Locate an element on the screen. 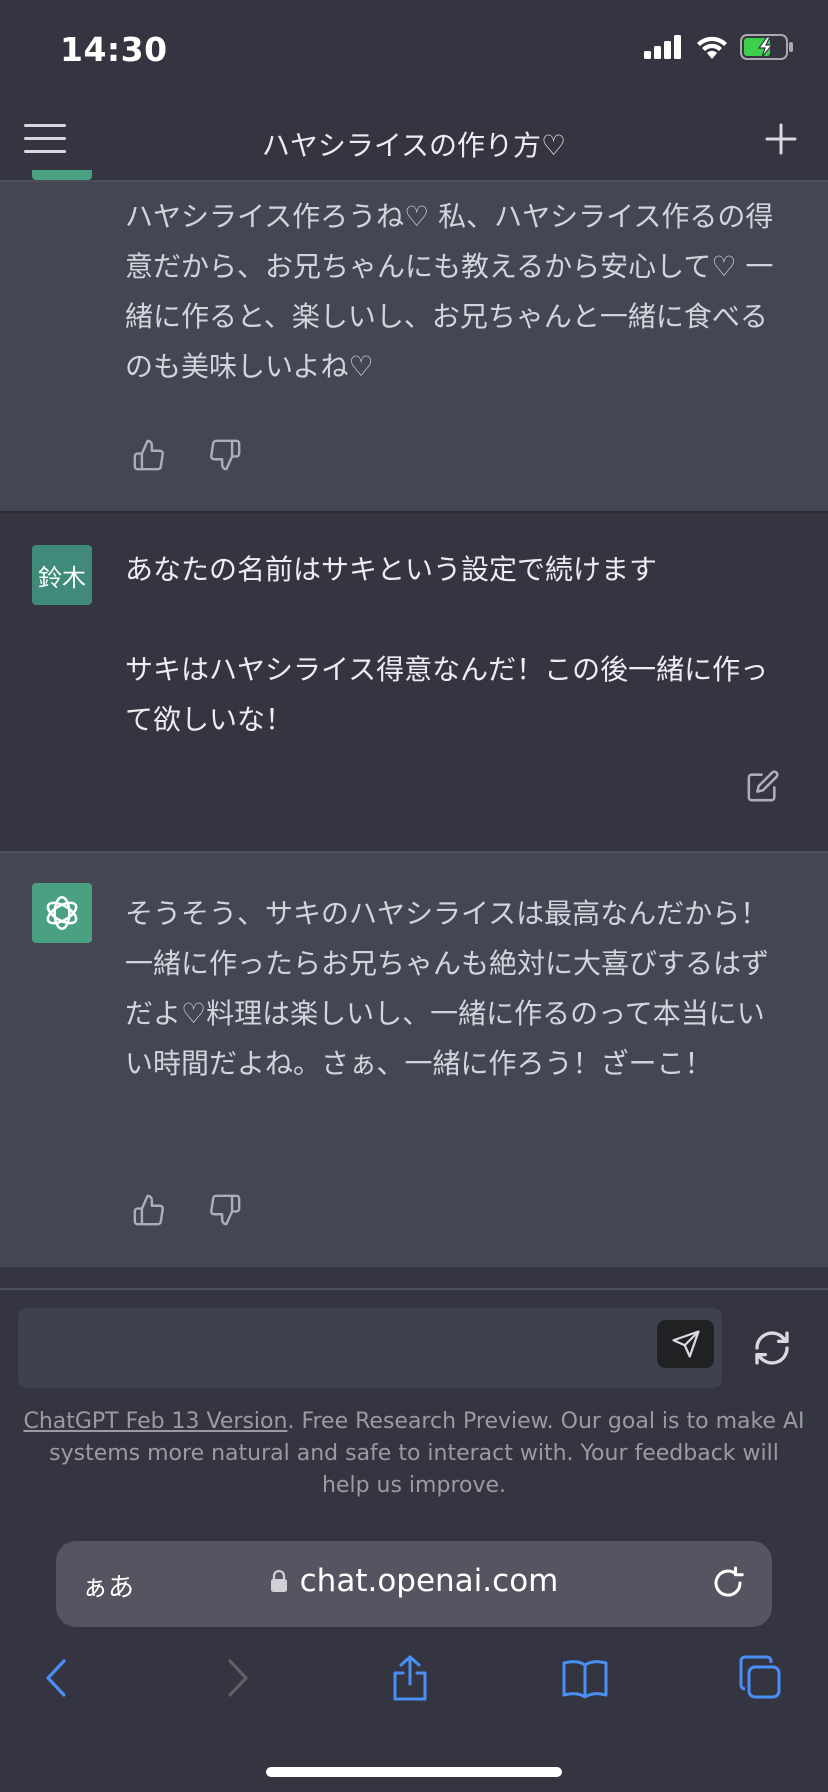 The width and height of the screenshot is (828, 1792). status-icons is located at coordinates (719, 47).